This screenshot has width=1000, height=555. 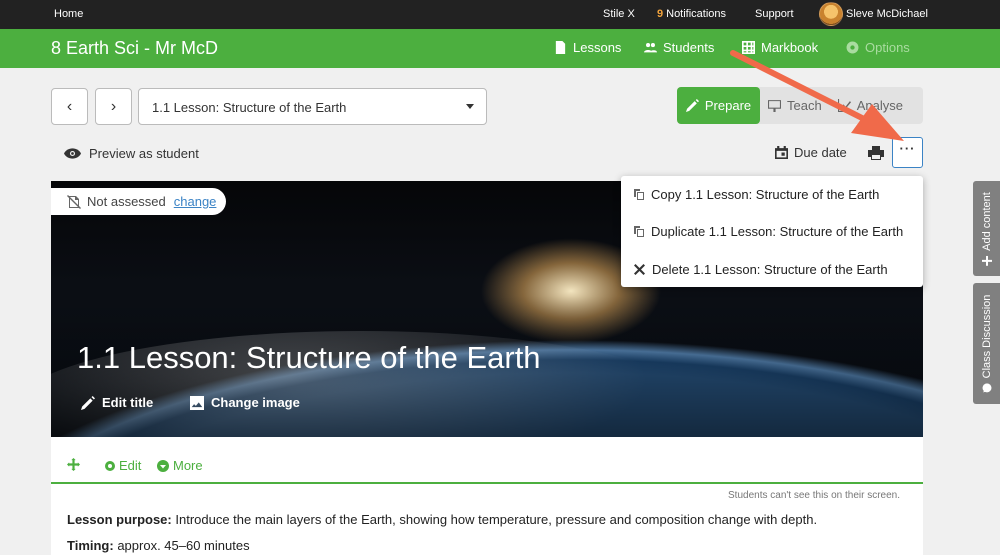 What do you see at coordinates (195, 201) in the screenshot?
I see `change-assessment-link: change` at bounding box center [195, 201].